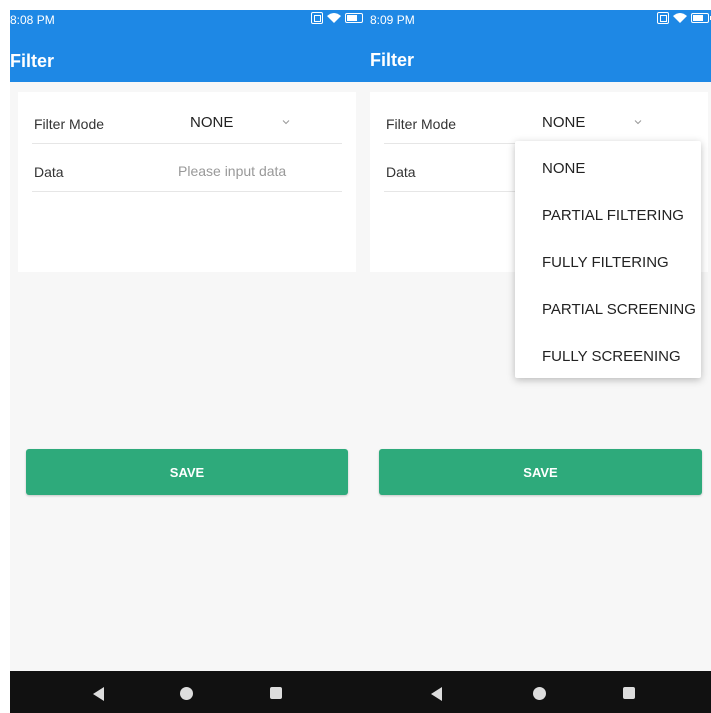  Describe the element at coordinates (32, 20) in the screenshot. I see `status-time: 8:08 PM` at that location.